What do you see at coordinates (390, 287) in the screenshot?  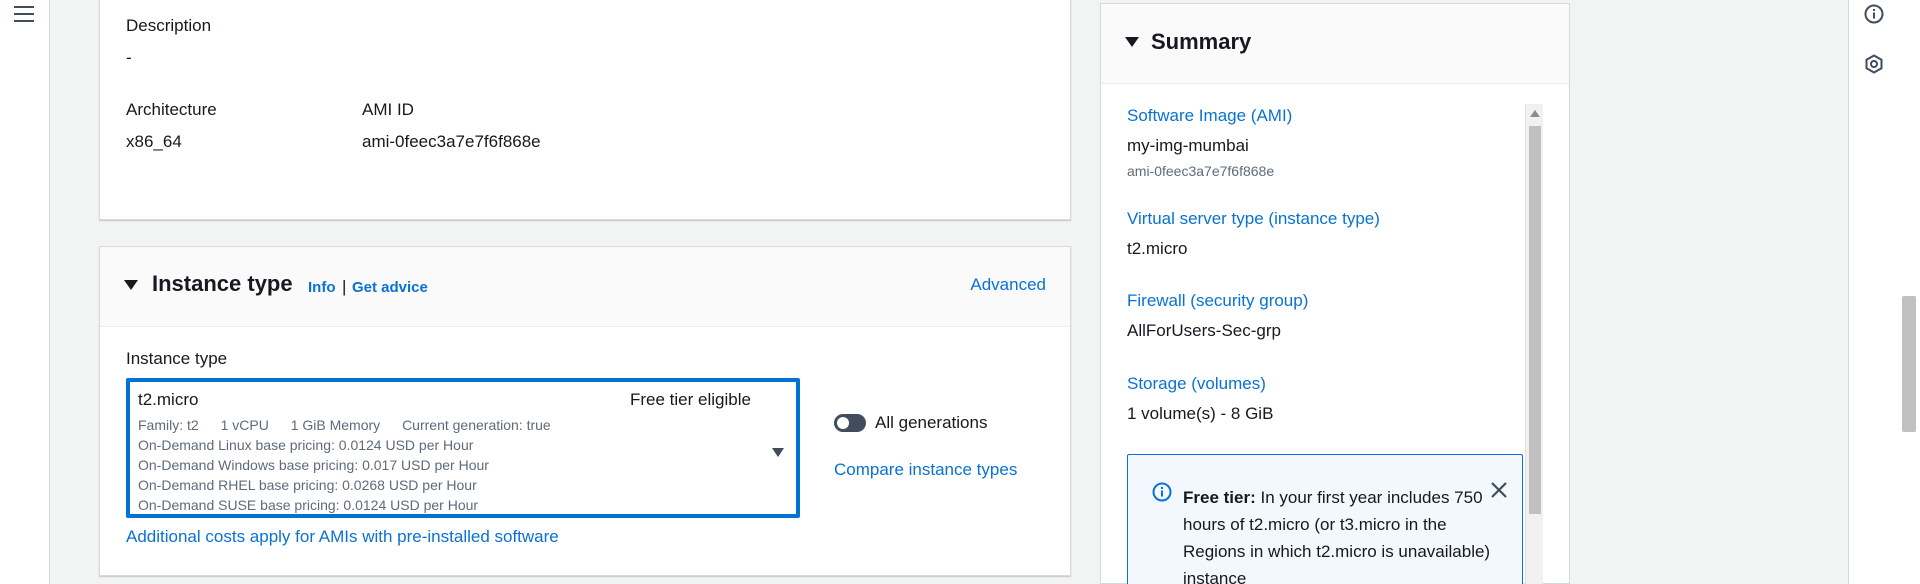 I see `get-advice-link: Get advice` at bounding box center [390, 287].